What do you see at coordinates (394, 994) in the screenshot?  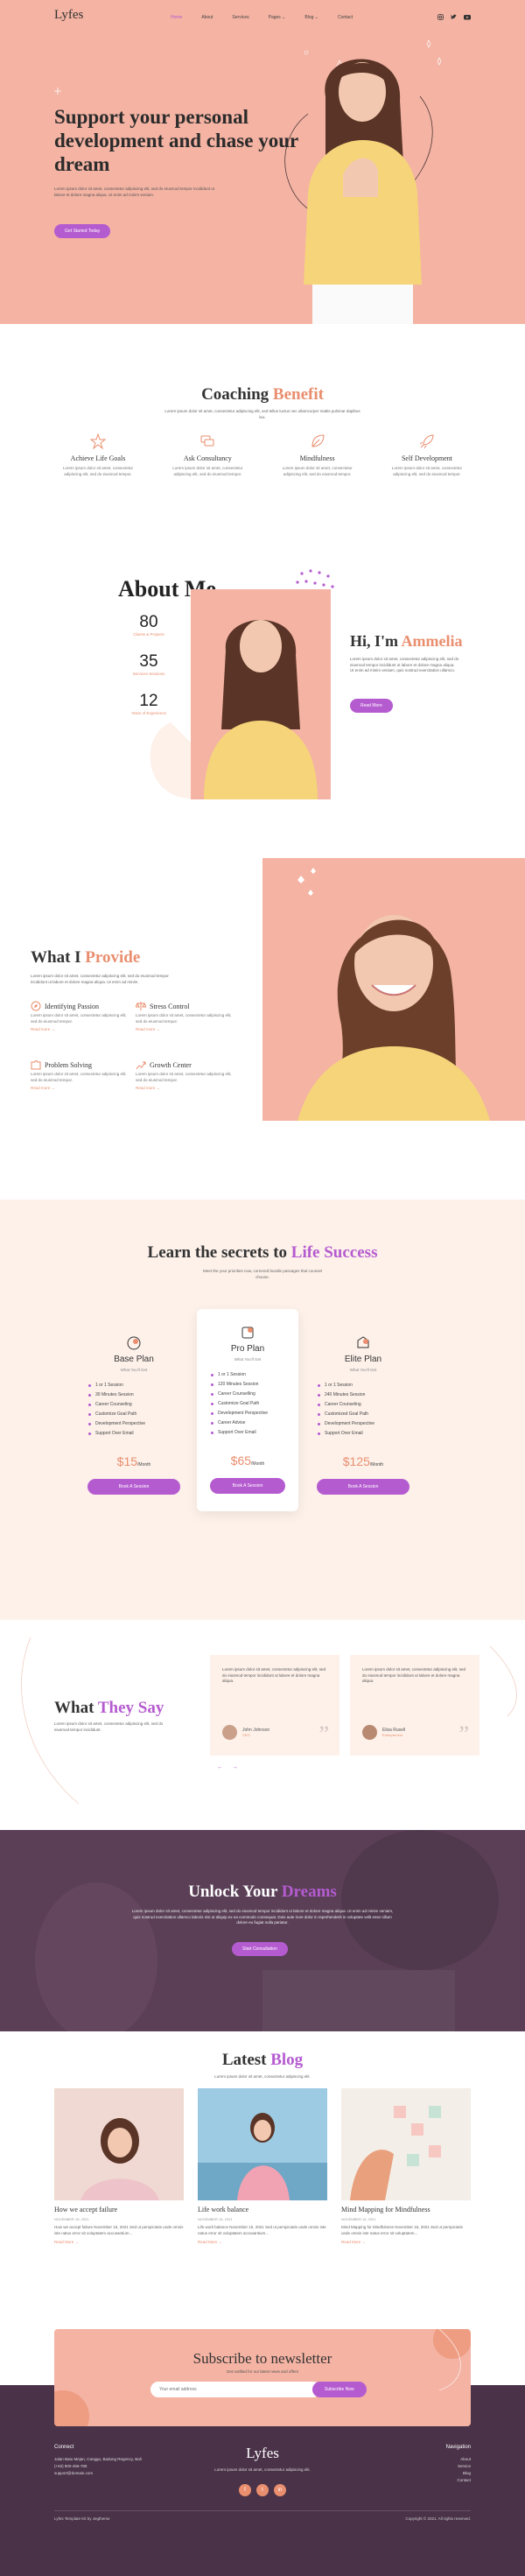 I see `provide-woman-image` at bounding box center [394, 994].